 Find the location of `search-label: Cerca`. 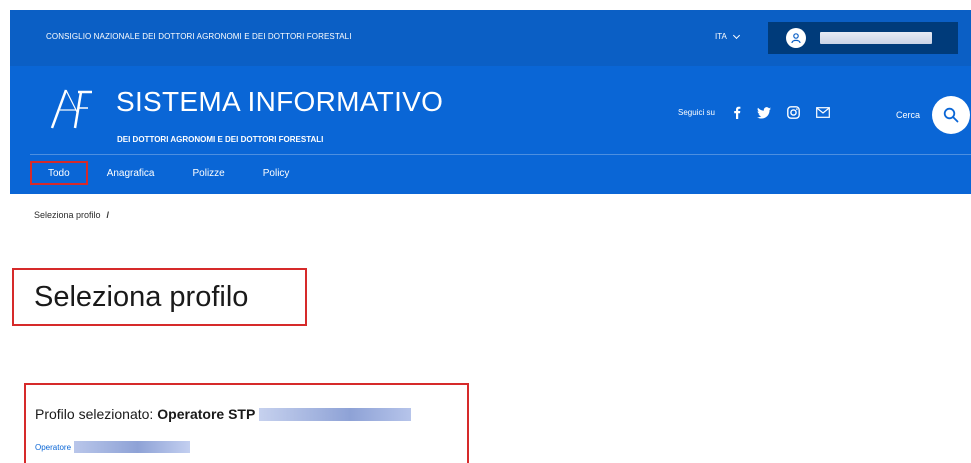

search-label: Cerca is located at coordinates (908, 115).